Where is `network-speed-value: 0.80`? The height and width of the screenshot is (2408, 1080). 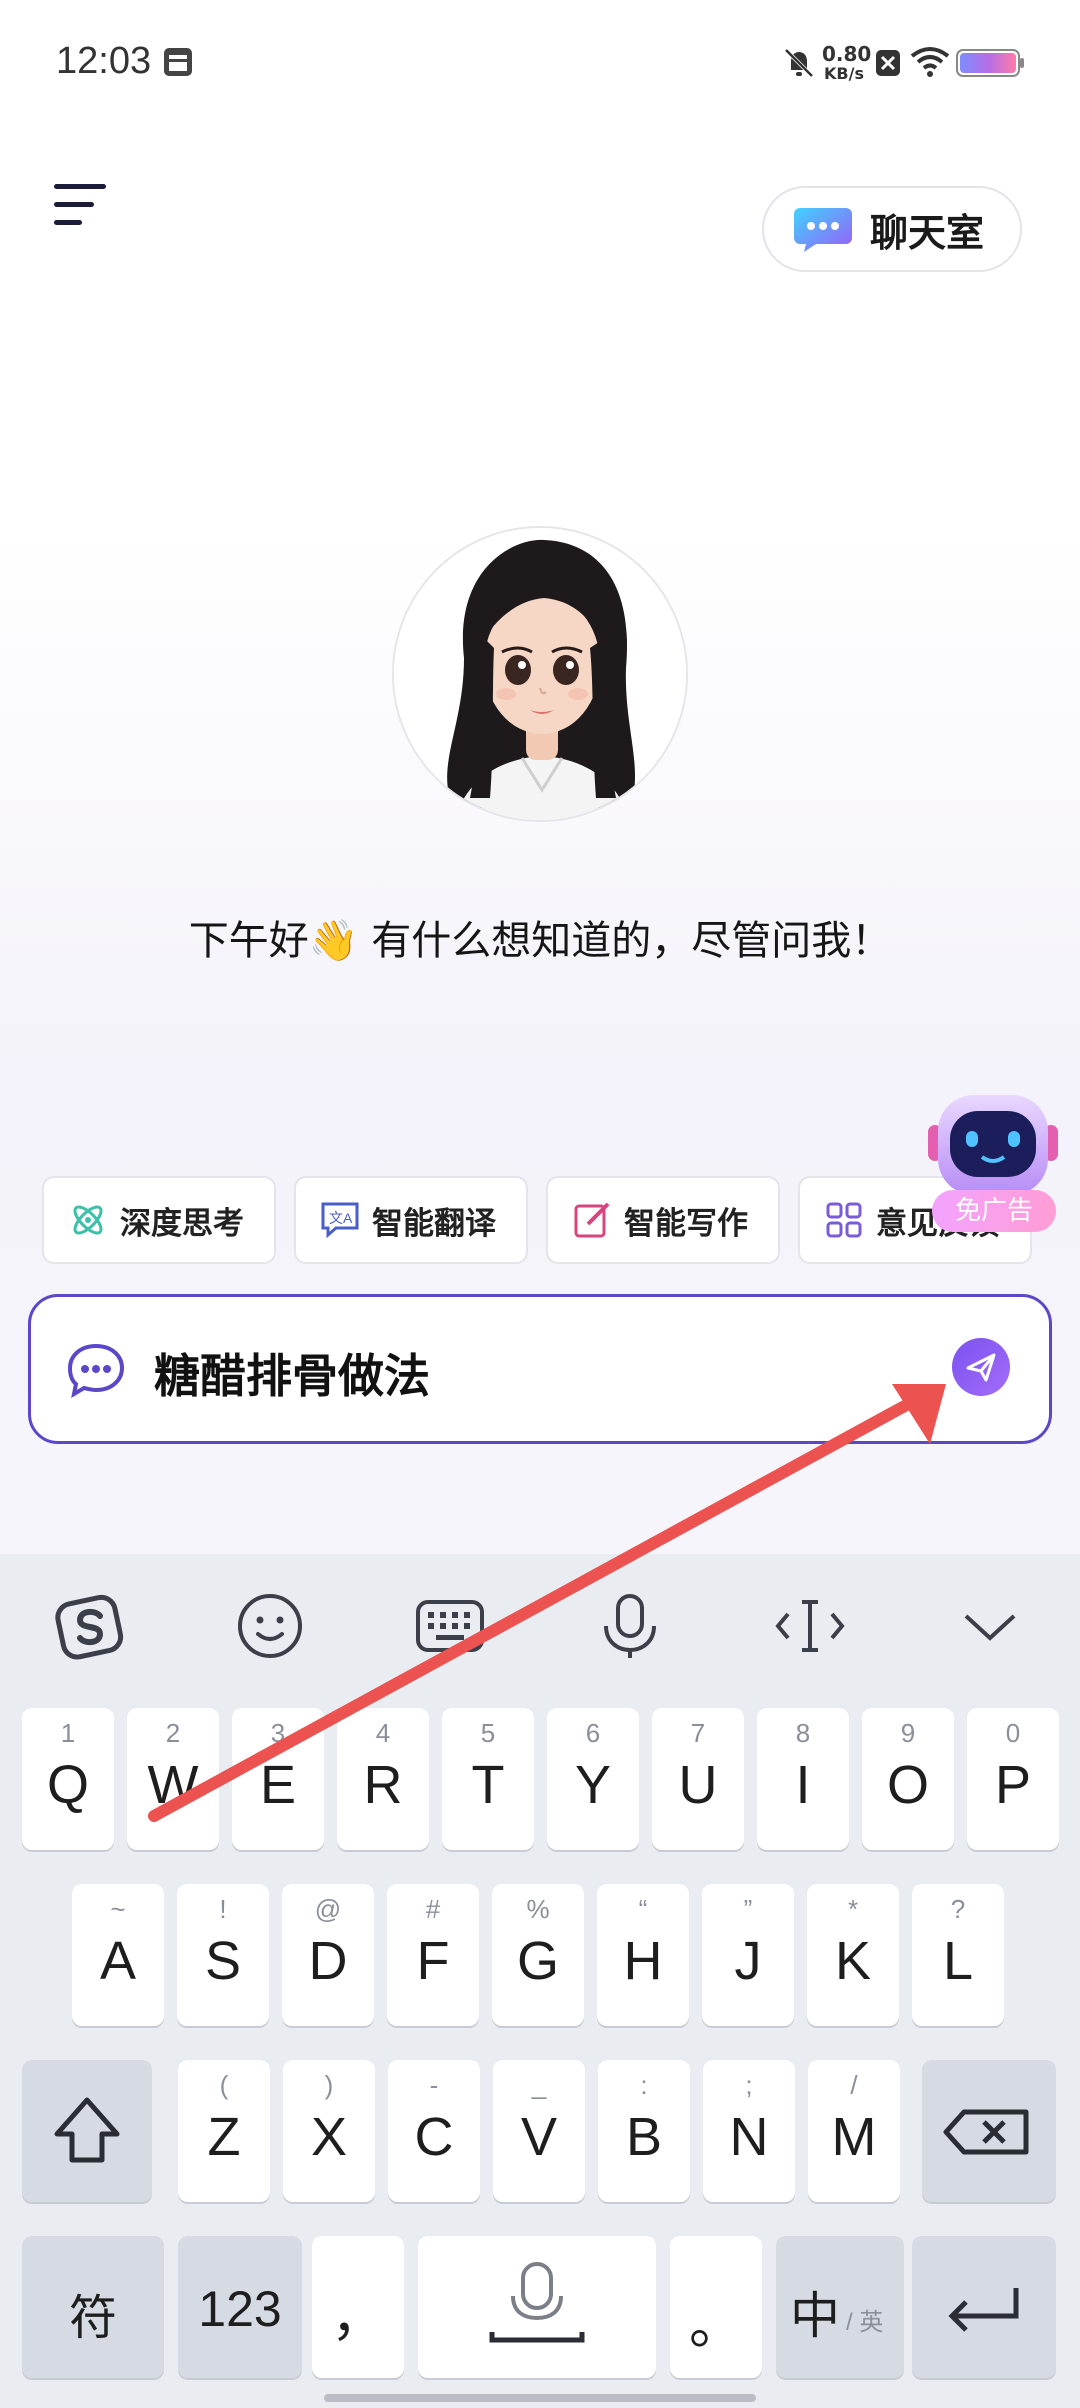
network-speed-value: 0.80 is located at coordinates (847, 54).